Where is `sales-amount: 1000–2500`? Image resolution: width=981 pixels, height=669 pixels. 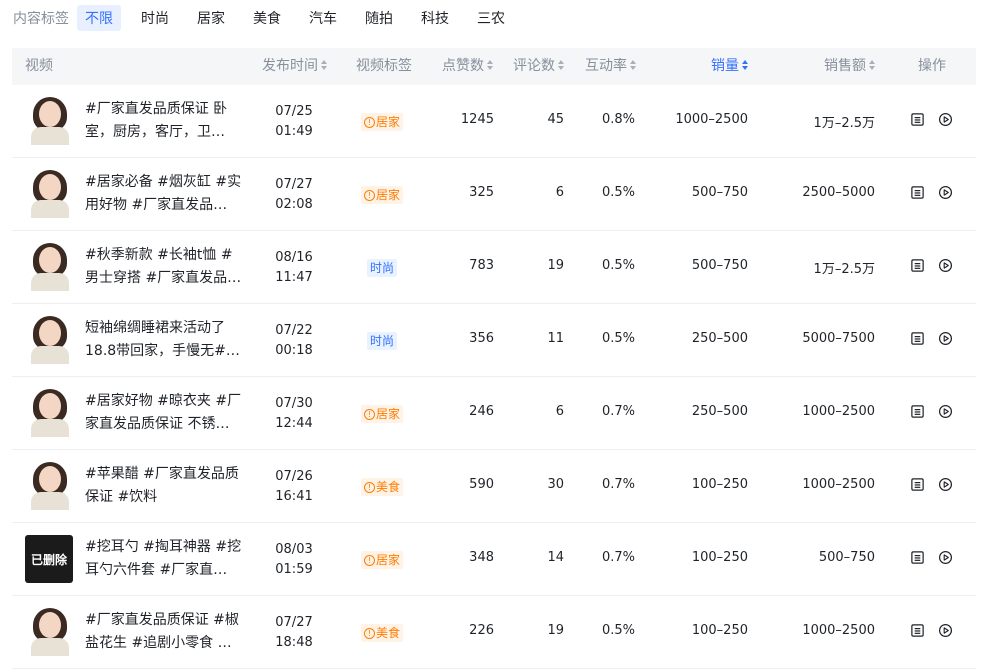
sales-amount: 1000–2500 is located at coordinates (838, 411).